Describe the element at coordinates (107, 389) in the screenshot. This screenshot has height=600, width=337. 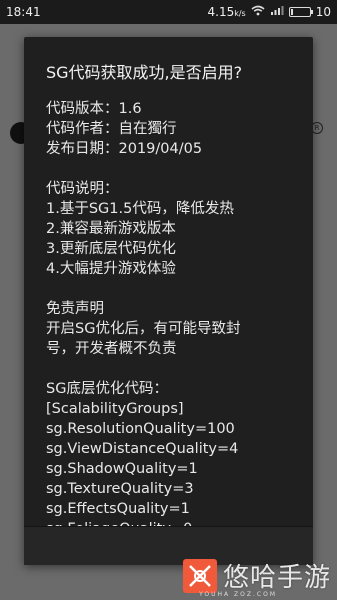
I see `dialog-text-line: SG底层优化代码：` at that location.